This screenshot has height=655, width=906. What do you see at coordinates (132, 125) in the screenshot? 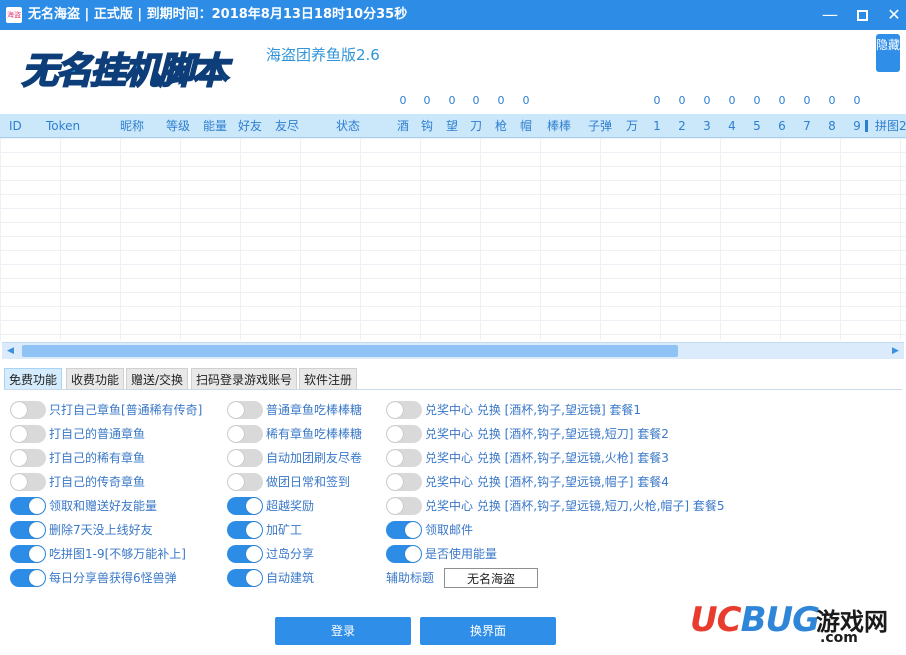
I see `column-header-nickname: 昵称` at bounding box center [132, 125].